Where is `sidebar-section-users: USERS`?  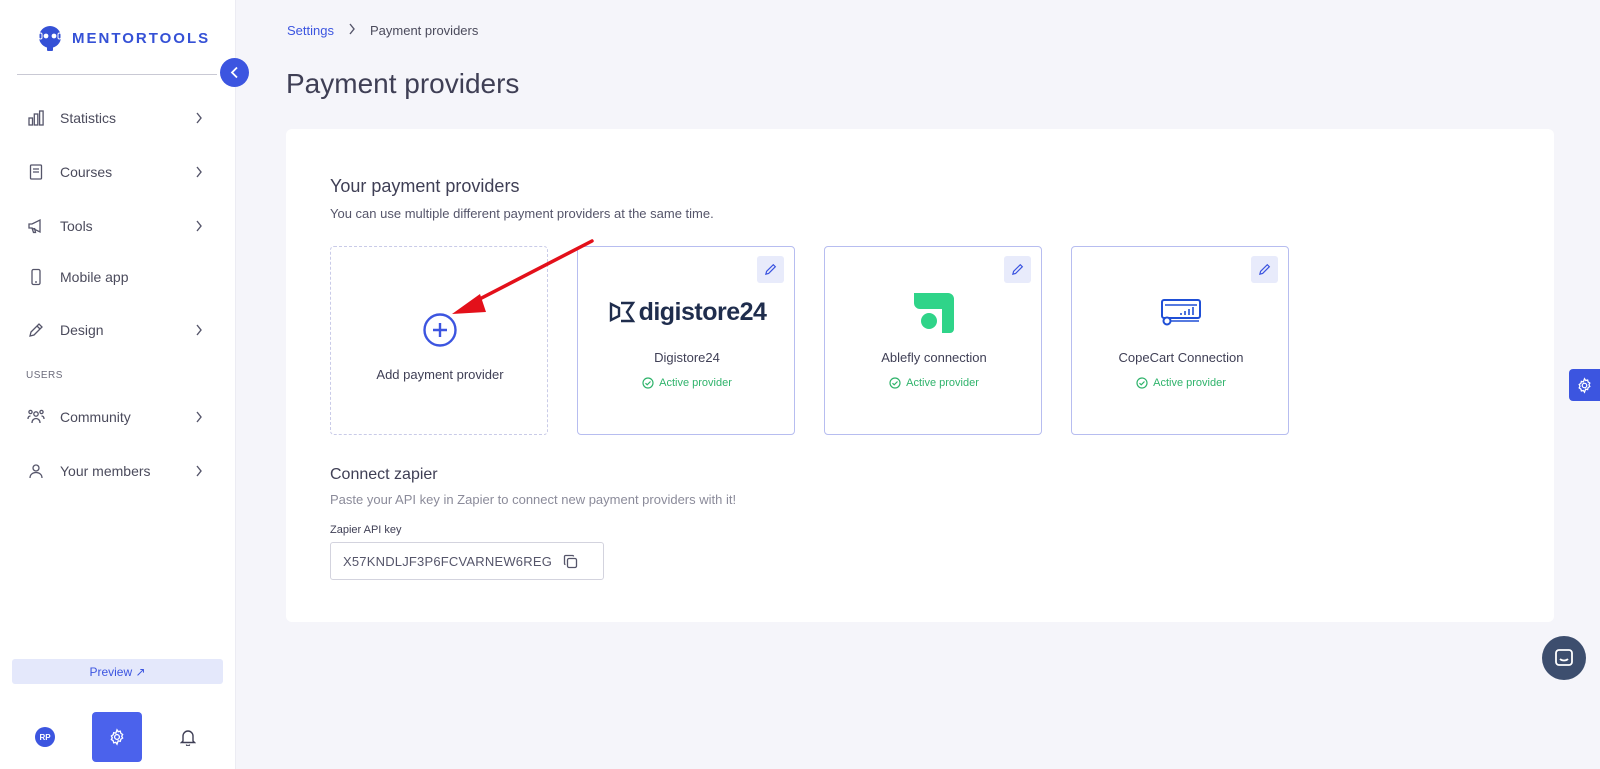
sidebar-section-users: USERS is located at coordinates (44, 375).